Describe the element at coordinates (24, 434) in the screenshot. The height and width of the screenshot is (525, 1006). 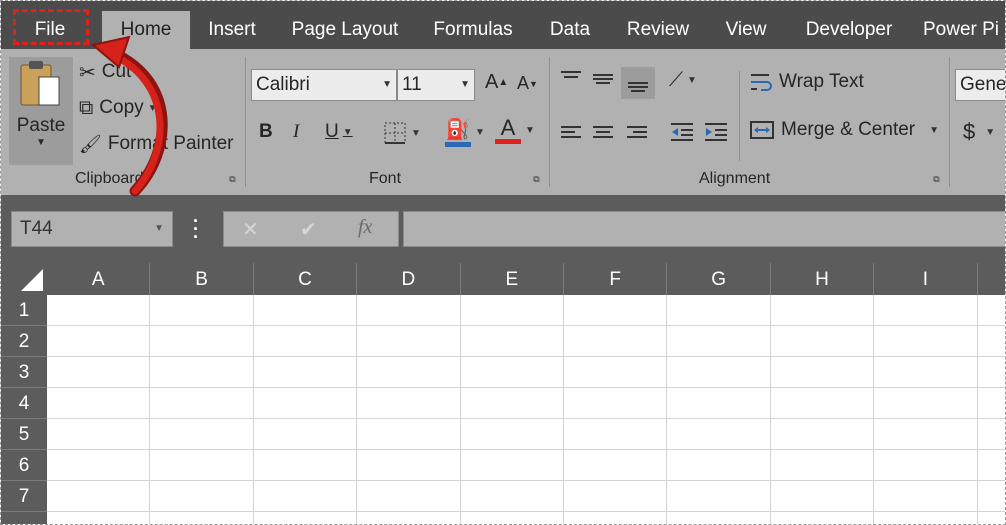
I see `row-header-5: 5` at that location.